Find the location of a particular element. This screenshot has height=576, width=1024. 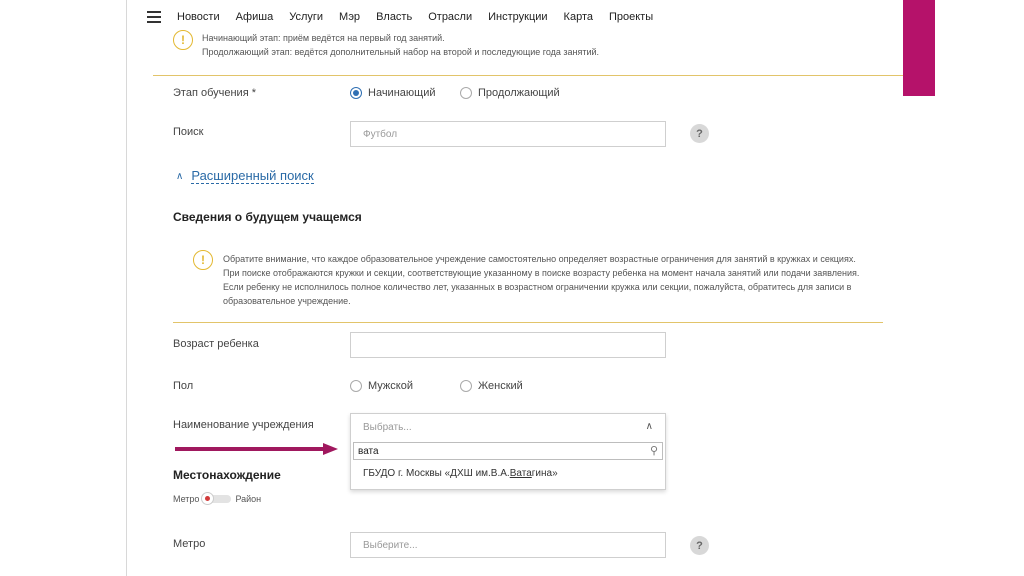

stage-radio-continuing: Продолжающий is located at coordinates (510, 93).